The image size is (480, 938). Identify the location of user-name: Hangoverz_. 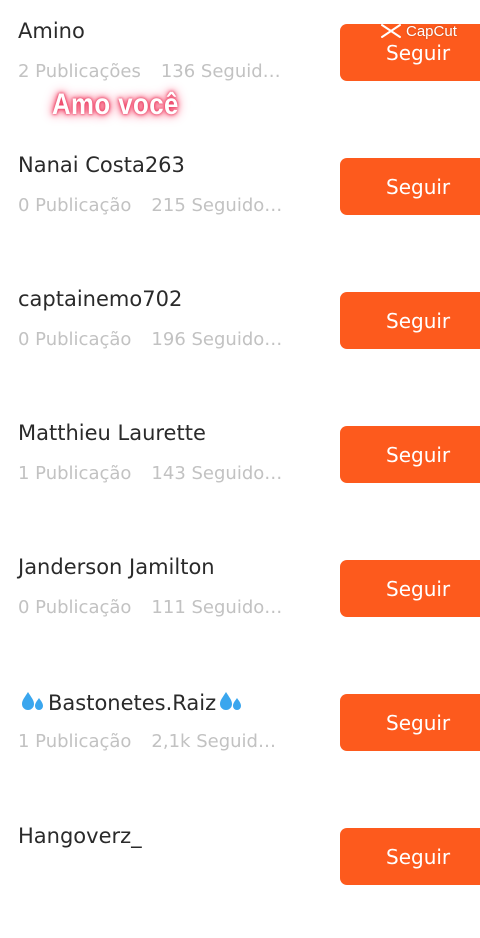
(80, 836).